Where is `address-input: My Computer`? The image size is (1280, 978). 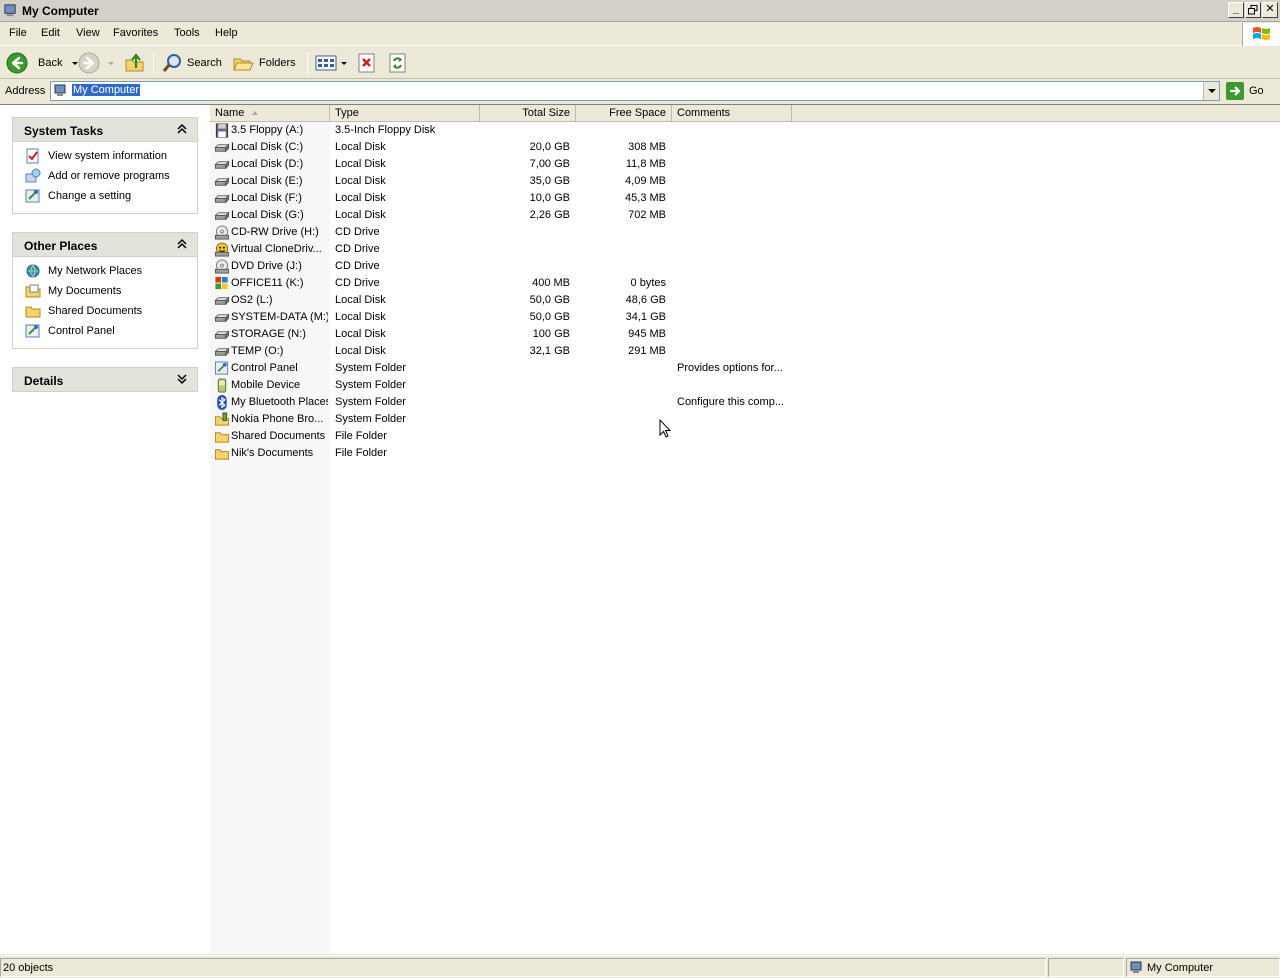
address-input: My Computer is located at coordinates (635, 91).